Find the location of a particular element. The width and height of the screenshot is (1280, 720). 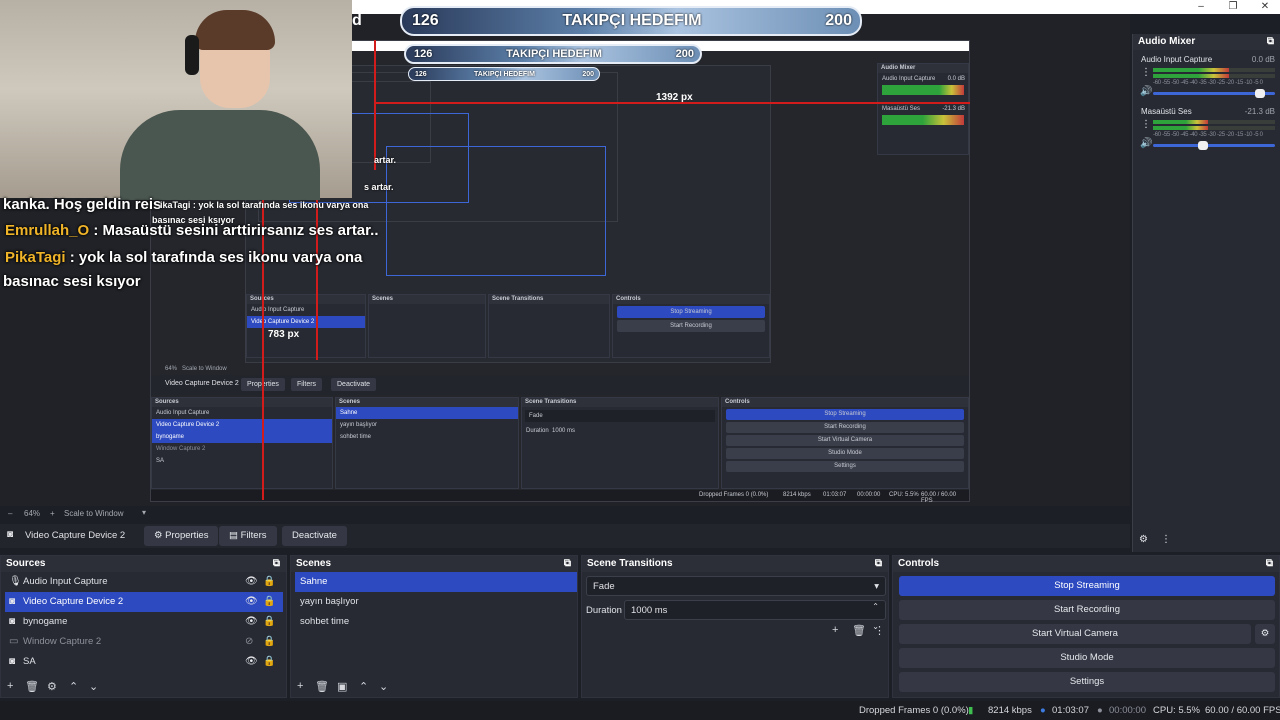

gear-icon: ⚙ is located at coordinates (52, 686).